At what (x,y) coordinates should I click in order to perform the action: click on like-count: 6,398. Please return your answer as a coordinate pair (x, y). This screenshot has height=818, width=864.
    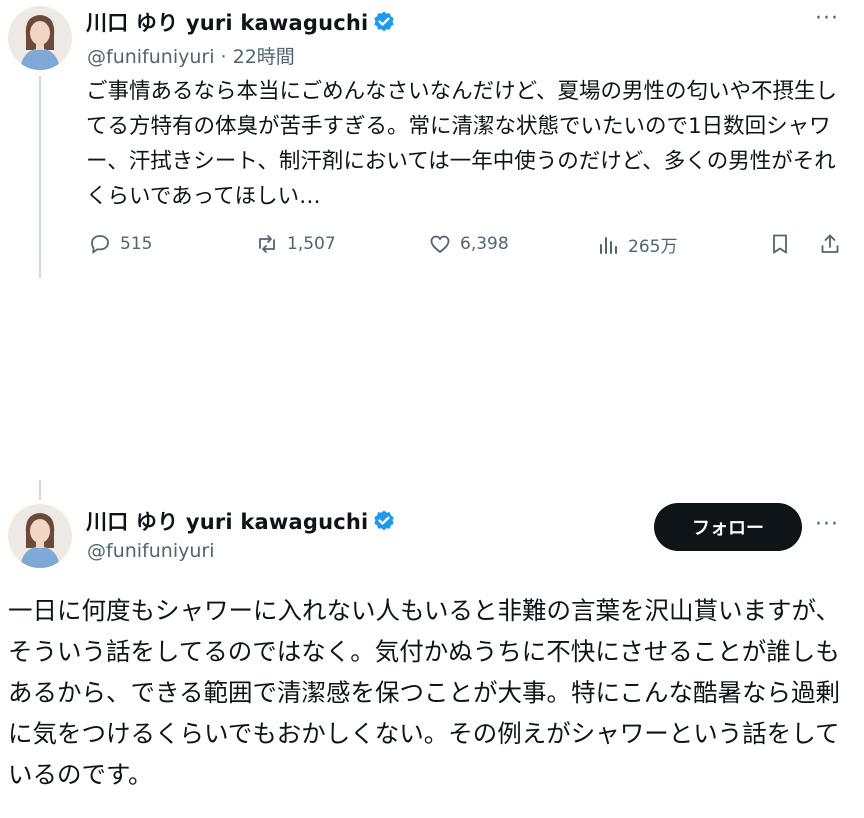
    Looking at the image, I should click on (484, 244).